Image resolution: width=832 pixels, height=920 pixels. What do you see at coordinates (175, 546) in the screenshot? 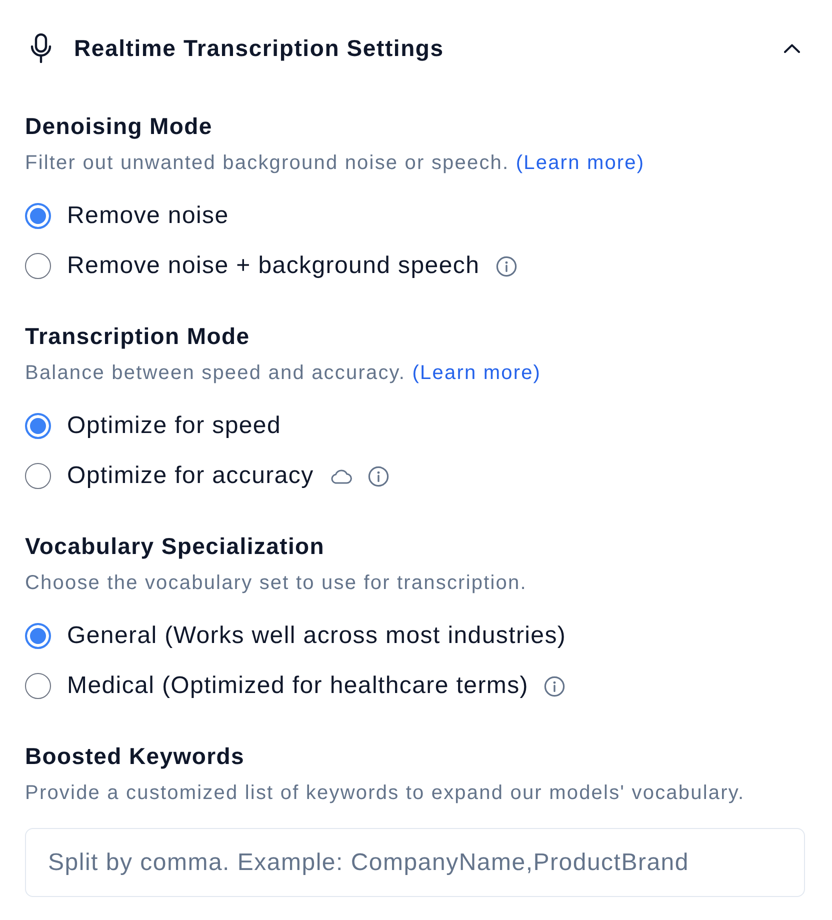
I see `section-title: Vocabulary Specialization` at bounding box center [175, 546].